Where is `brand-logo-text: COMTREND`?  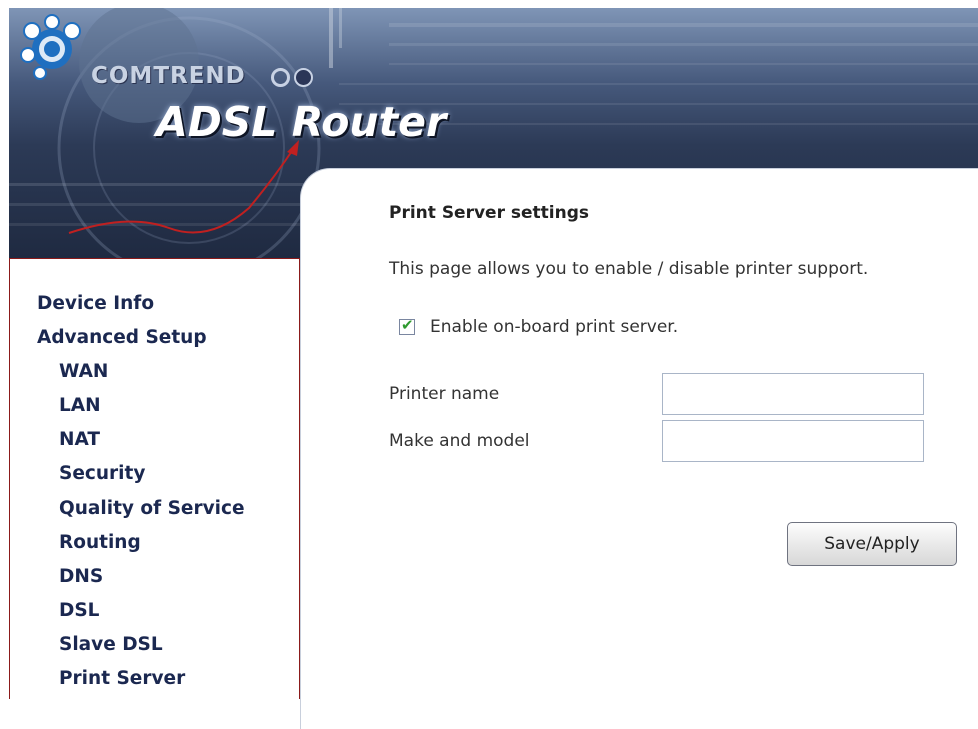
brand-logo-text: COMTREND is located at coordinates (168, 76).